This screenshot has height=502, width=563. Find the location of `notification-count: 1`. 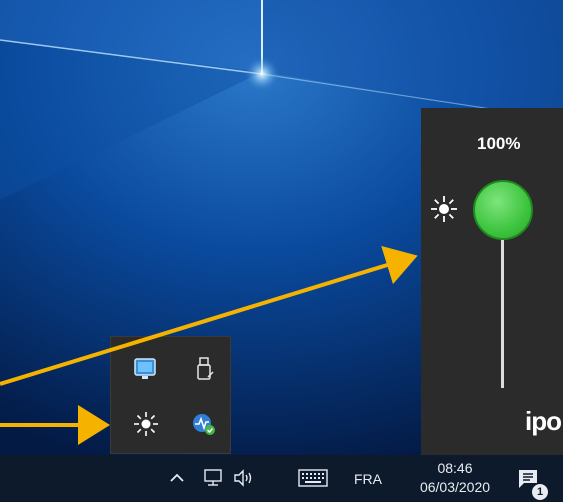

notification-count: 1 is located at coordinates (540, 492).